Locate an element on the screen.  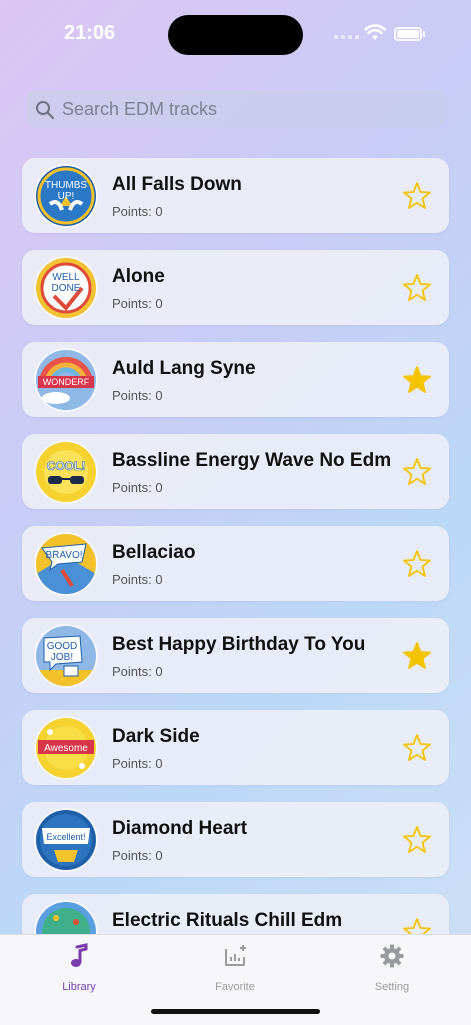
battery-icon is located at coordinates (408, 34).